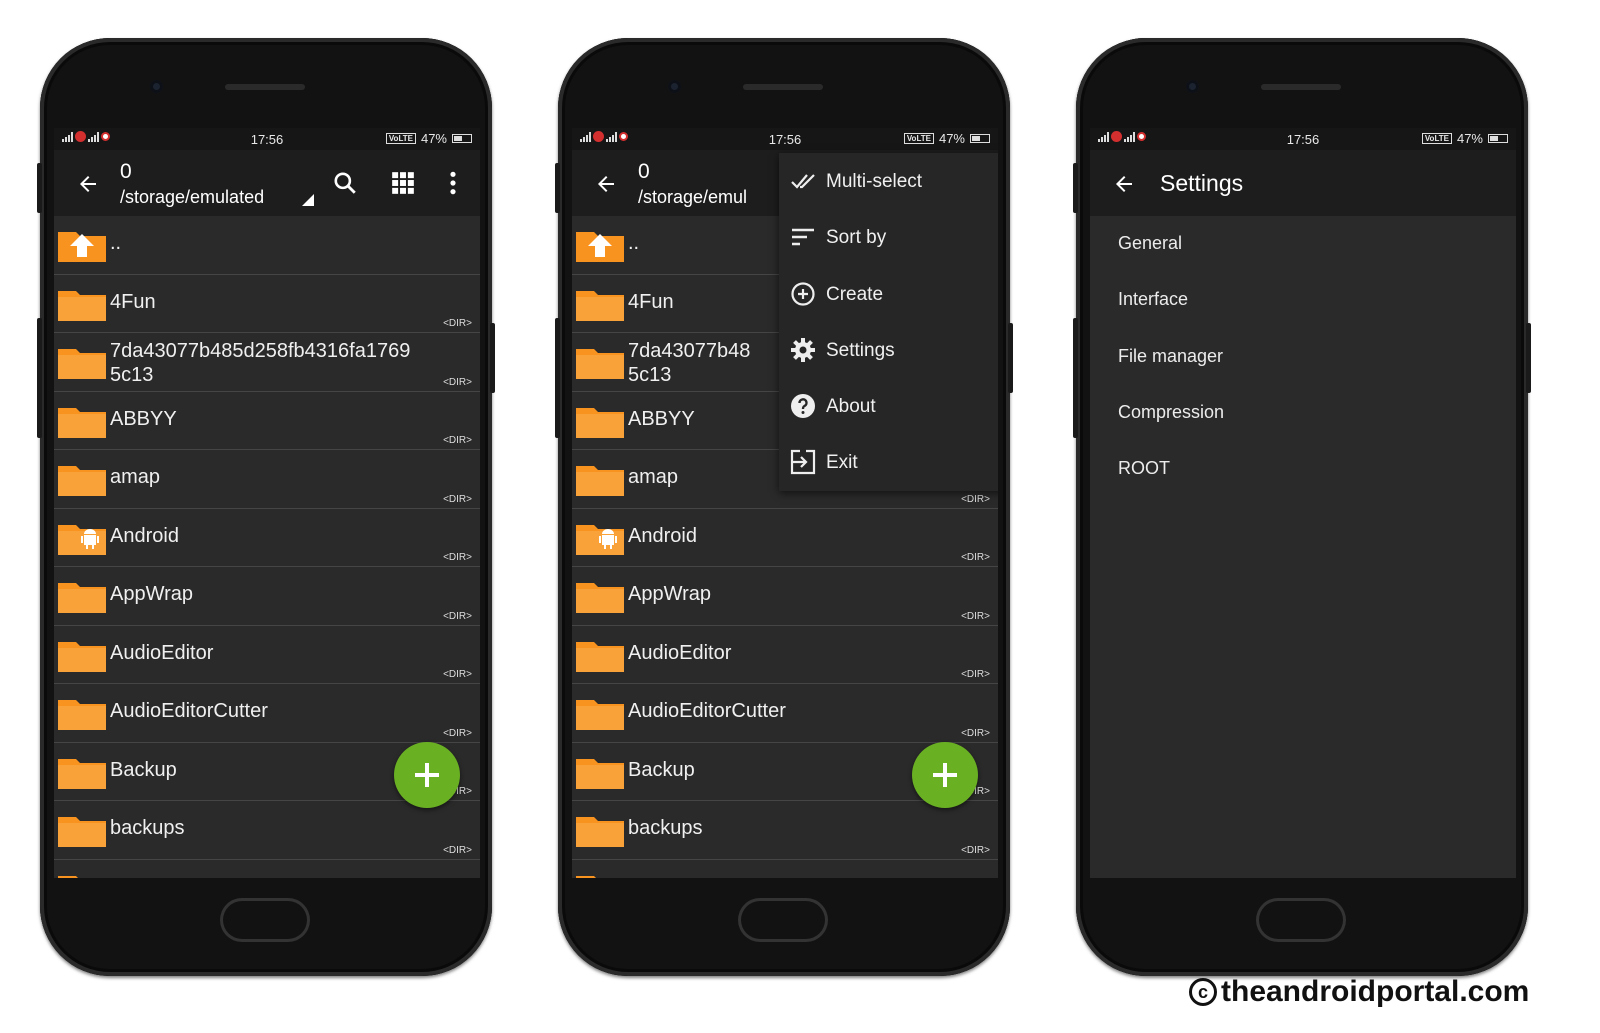  I want to click on settings-item-root: ROOT, so click(1303, 469).